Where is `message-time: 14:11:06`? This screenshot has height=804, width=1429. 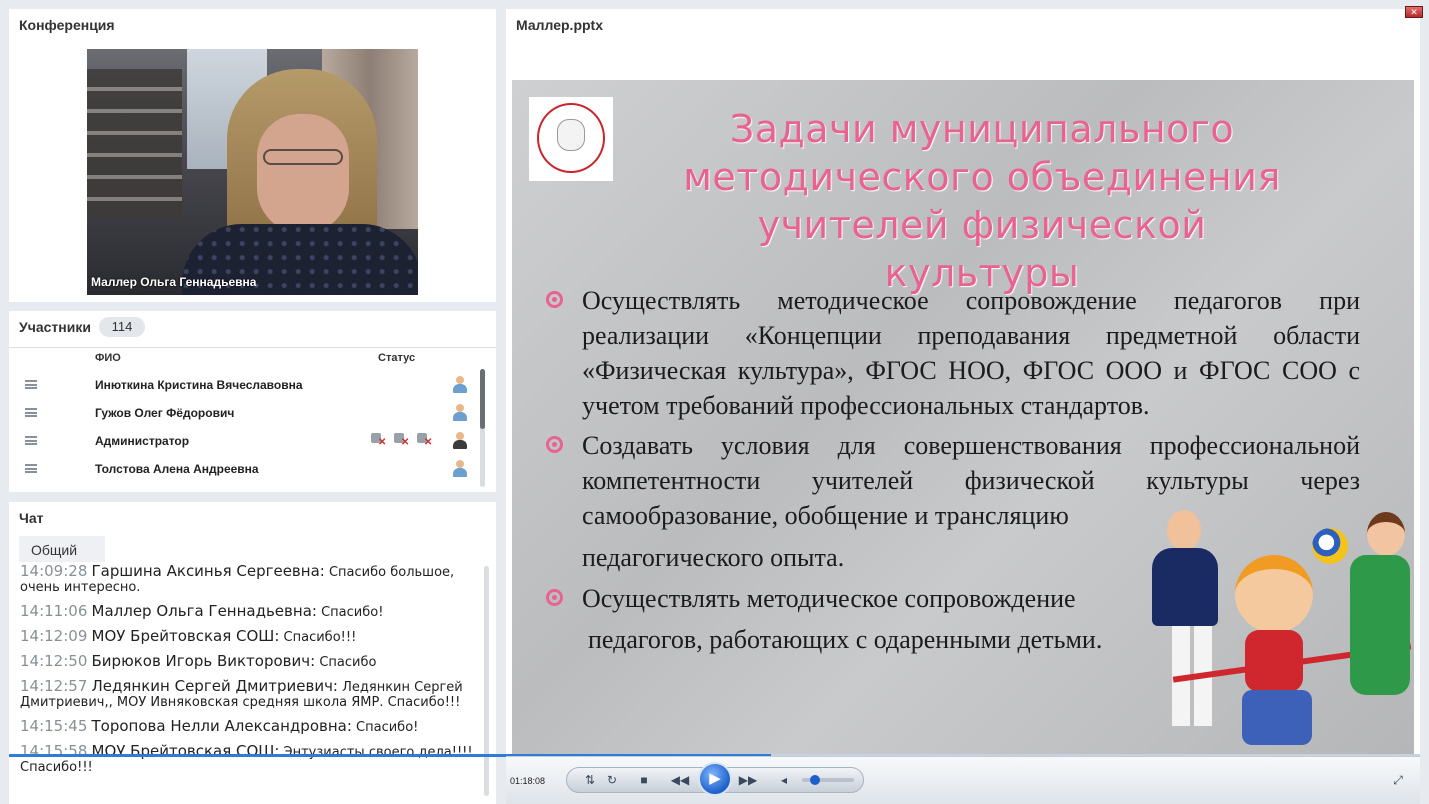
message-time: 14:11:06 is located at coordinates (54, 611).